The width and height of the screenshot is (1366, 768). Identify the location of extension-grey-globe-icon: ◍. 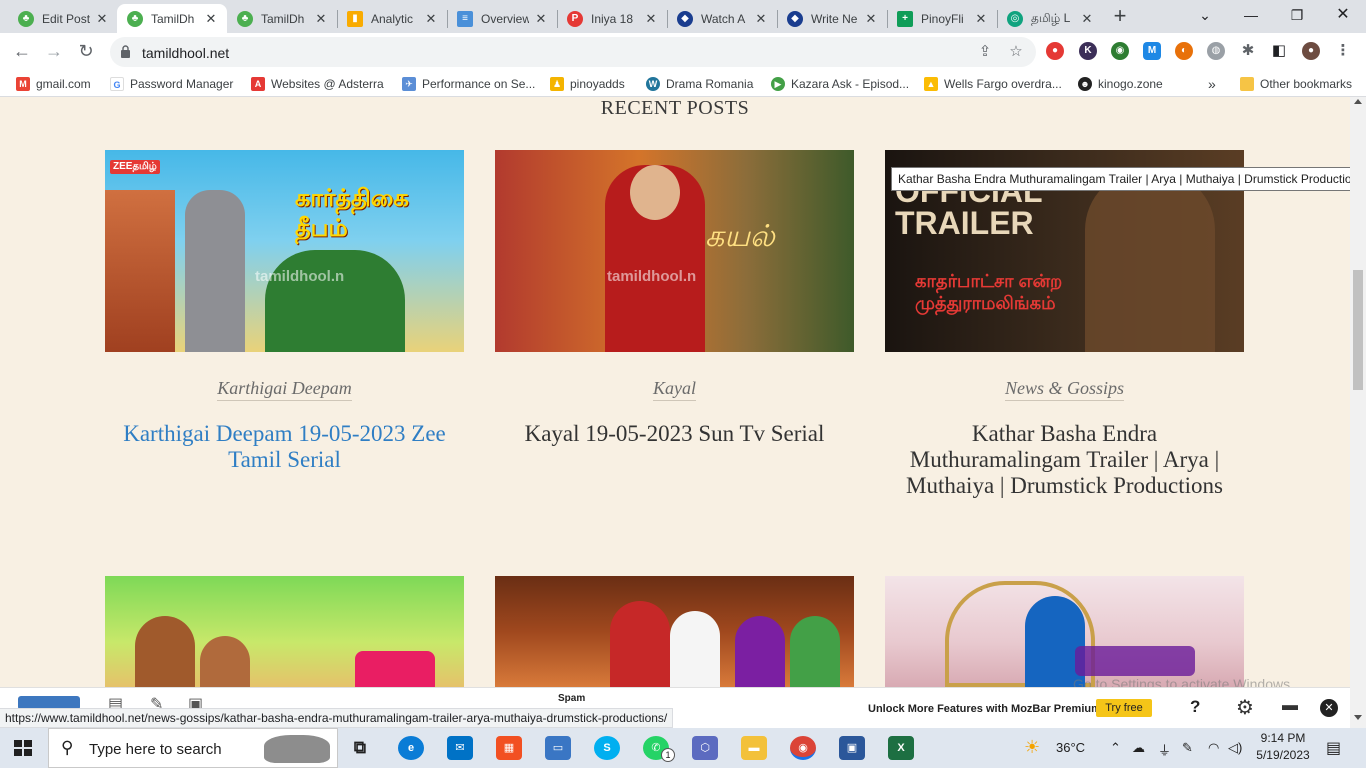
(1216, 51).